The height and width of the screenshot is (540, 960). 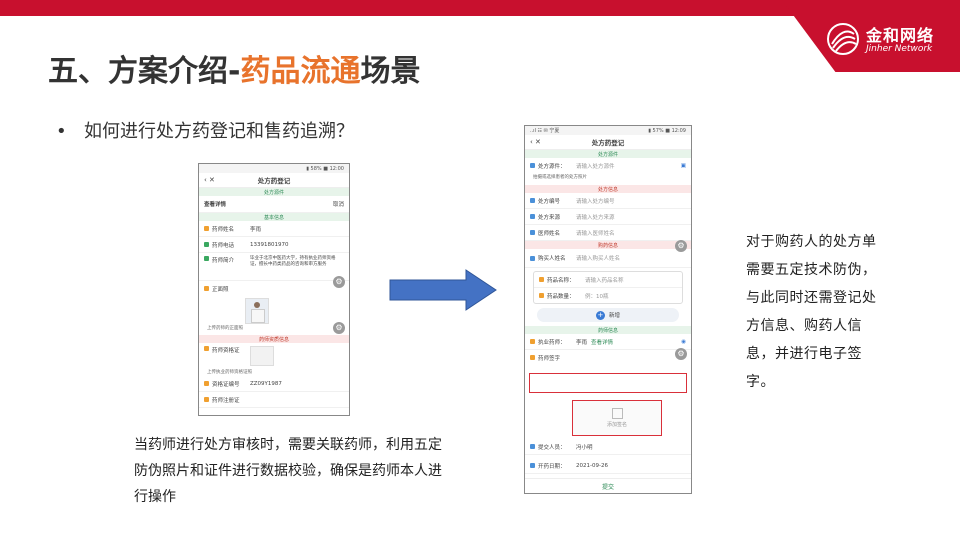 I want to click on add-label: 新增, so click(x=614, y=316).